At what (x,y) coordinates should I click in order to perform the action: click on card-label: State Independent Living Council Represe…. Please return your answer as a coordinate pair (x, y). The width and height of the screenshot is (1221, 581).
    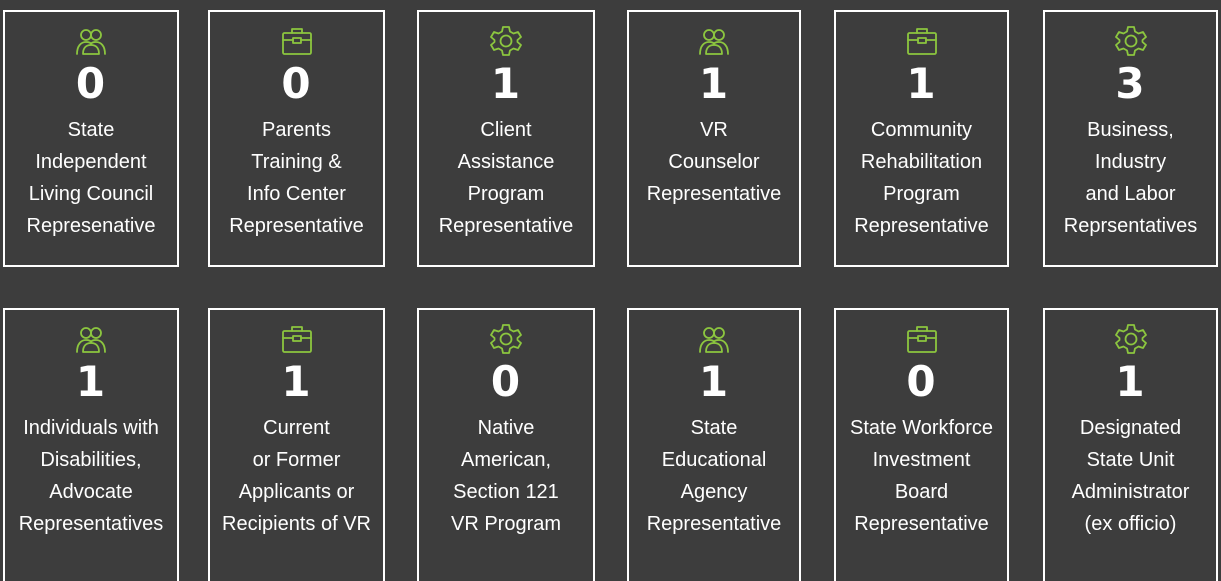
    Looking at the image, I should click on (91, 178).